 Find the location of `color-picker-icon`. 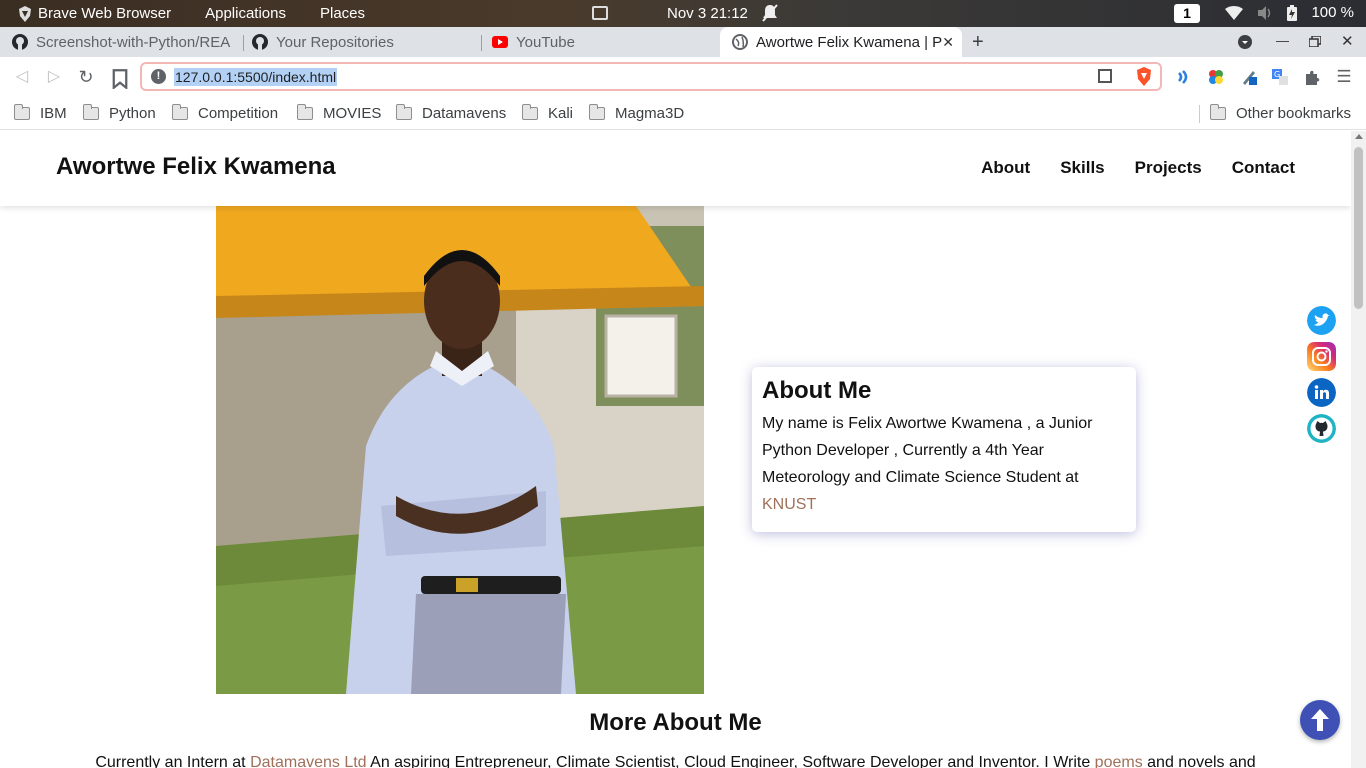

color-picker-icon is located at coordinates (1216, 77).